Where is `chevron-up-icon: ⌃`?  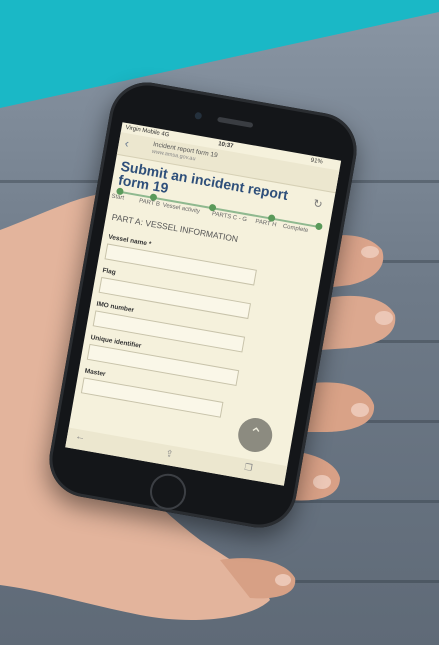
chevron-up-icon: ⌃ is located at coordinates (255, 435).